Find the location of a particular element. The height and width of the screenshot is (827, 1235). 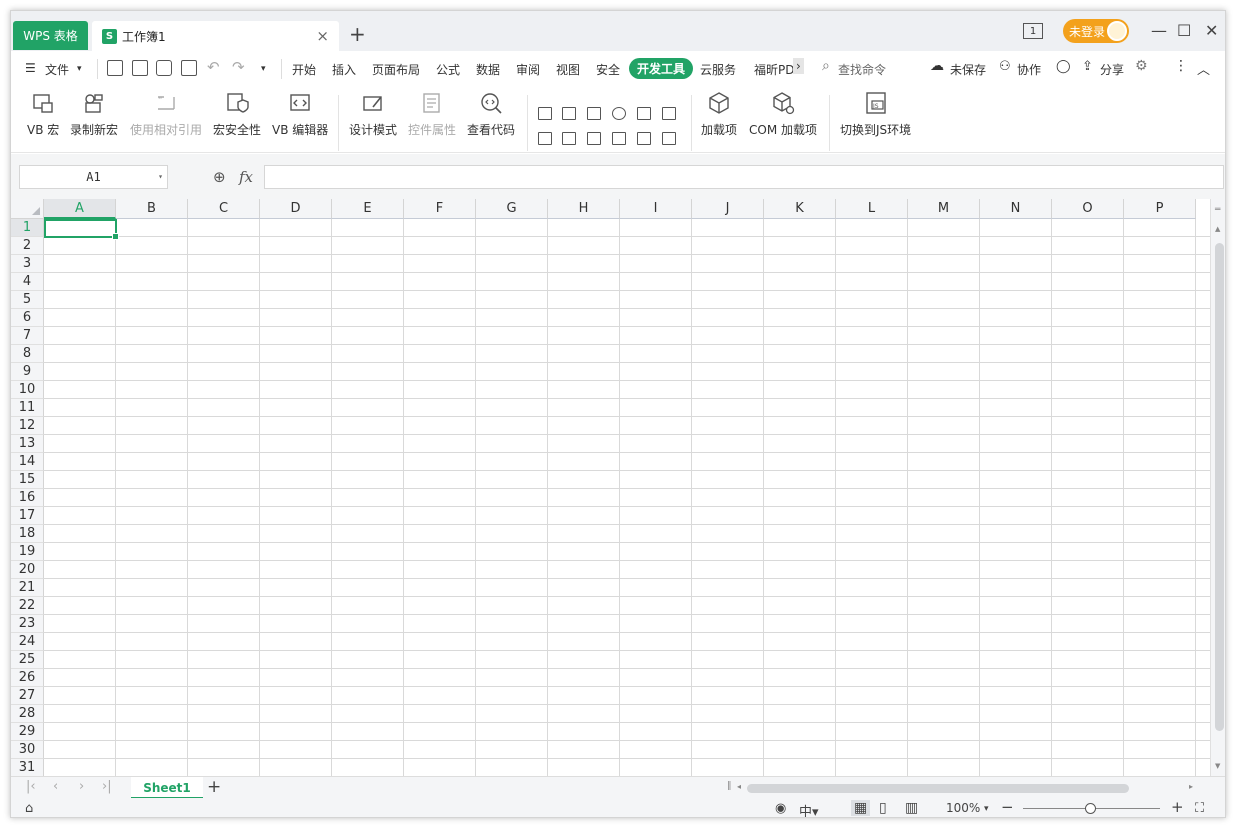

tab-data: 数据 is located at coordinates (488, 69).